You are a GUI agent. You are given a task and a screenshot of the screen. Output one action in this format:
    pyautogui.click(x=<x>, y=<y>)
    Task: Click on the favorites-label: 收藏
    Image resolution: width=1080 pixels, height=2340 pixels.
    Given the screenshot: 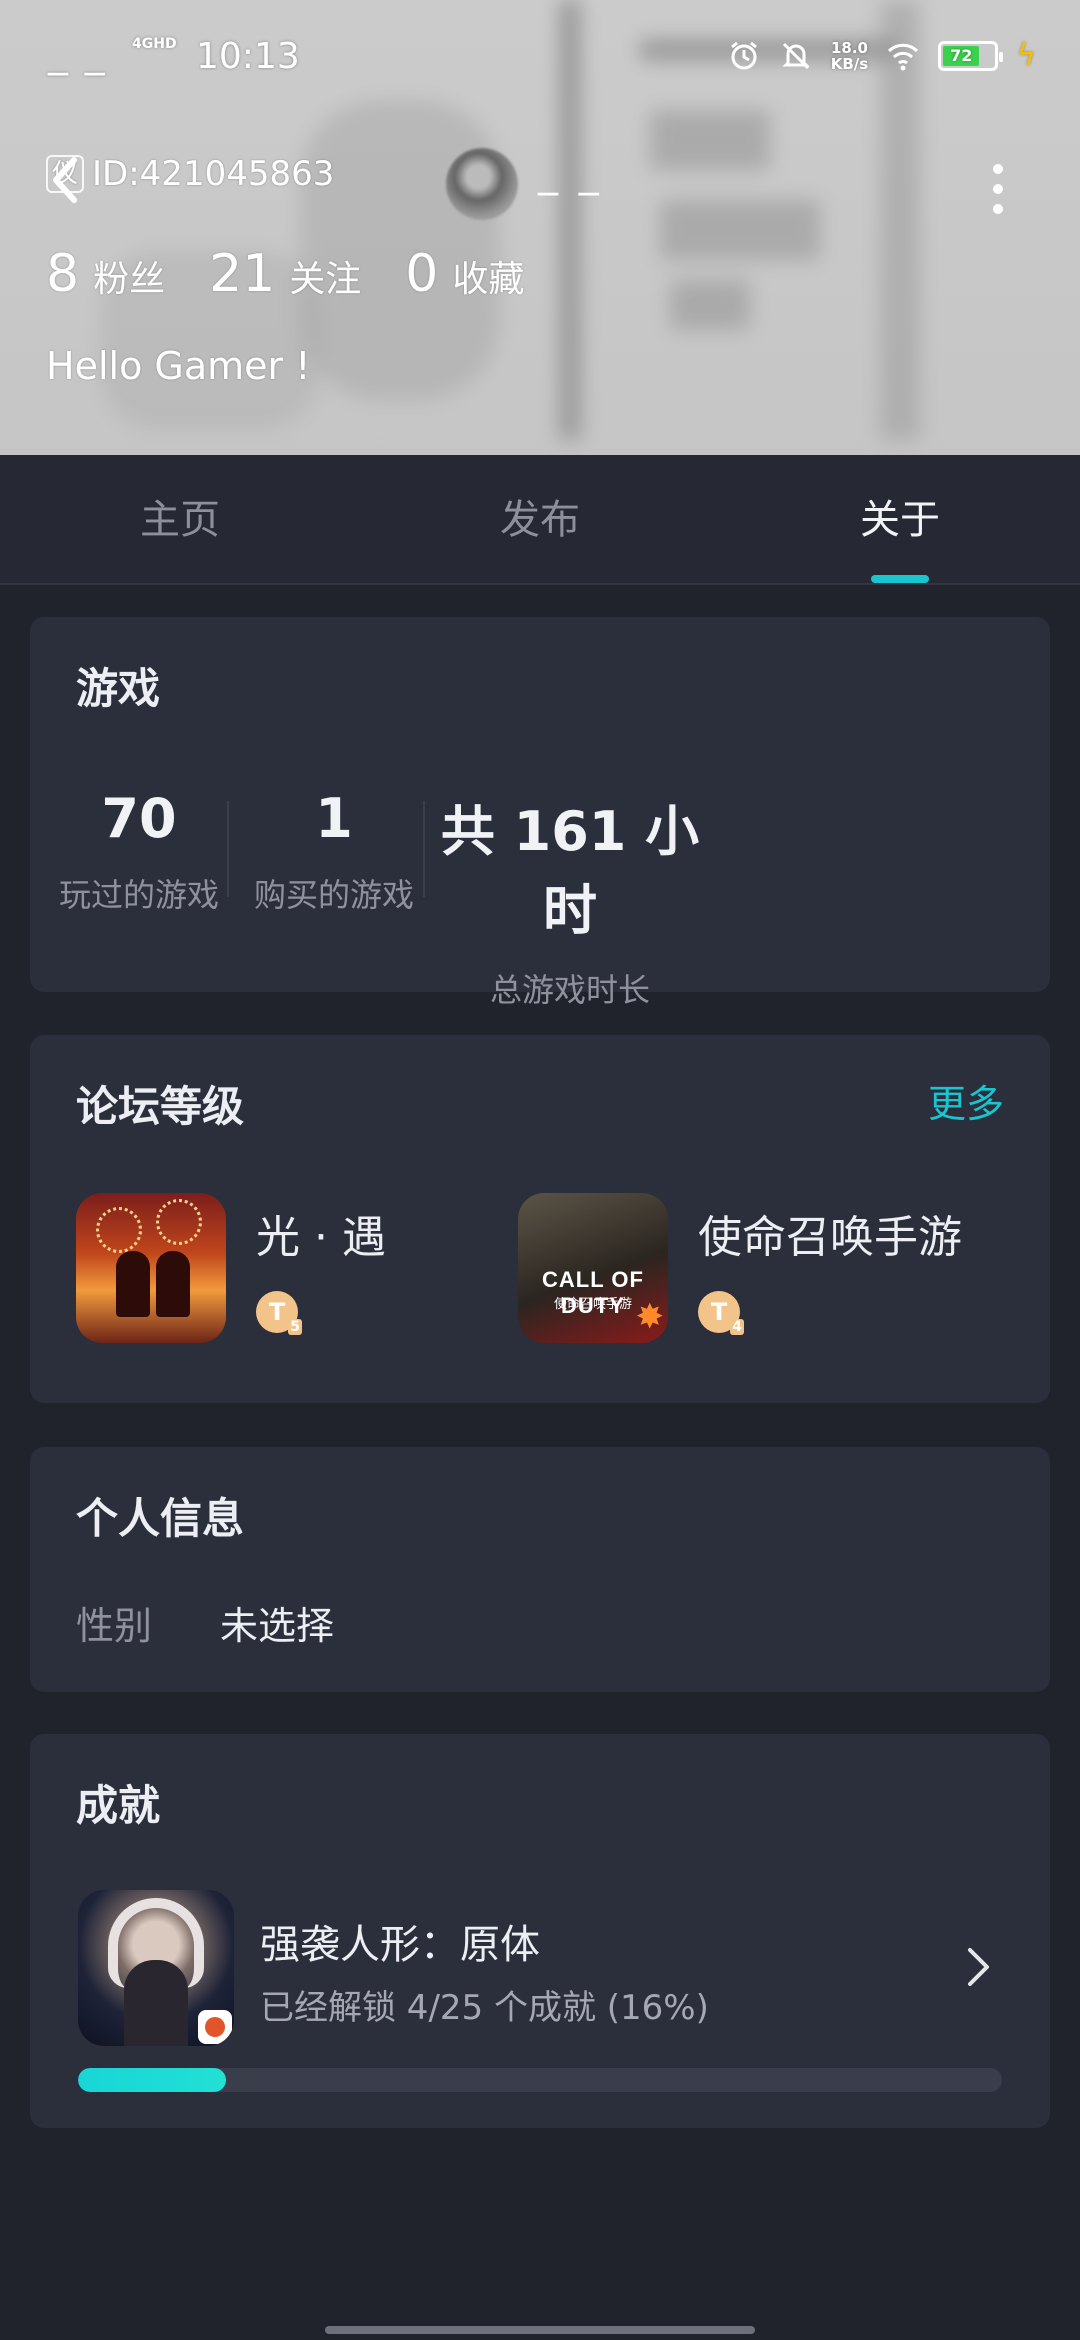 What is the action you would take?
    pyautogui.click(x=488, y=276)
    